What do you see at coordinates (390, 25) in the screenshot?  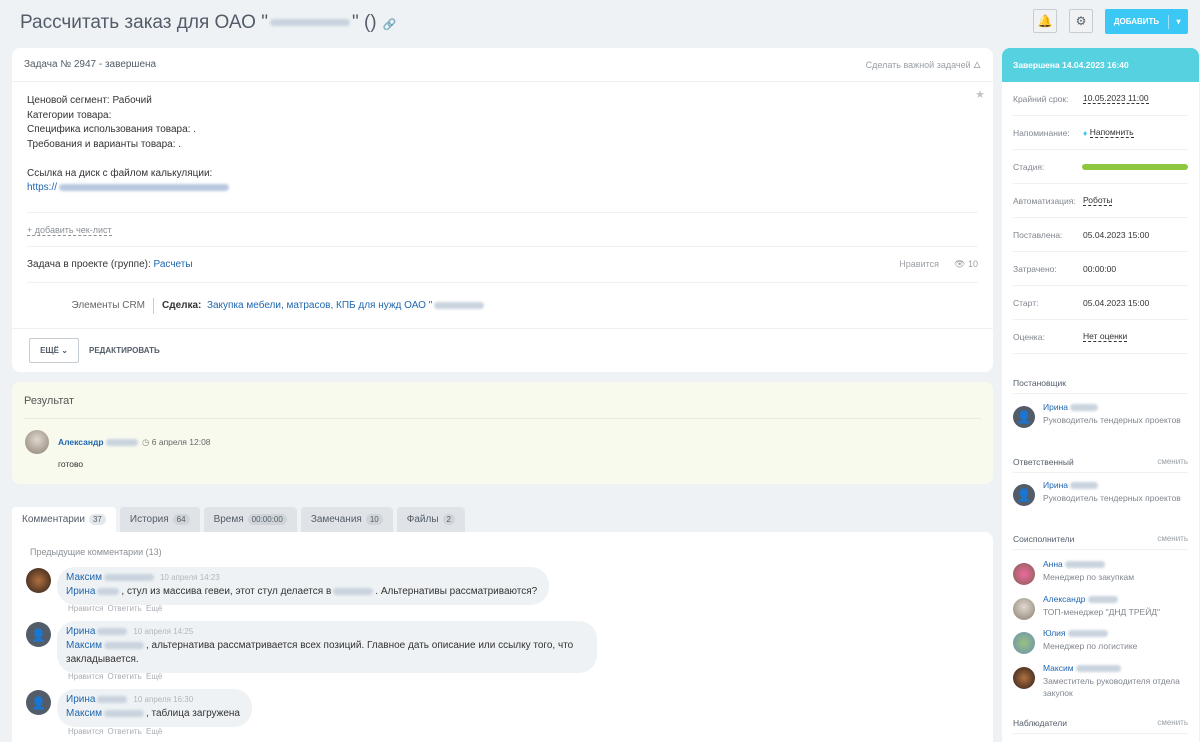 I see `link-icon: 🔗` at bounding box center [390, 25].